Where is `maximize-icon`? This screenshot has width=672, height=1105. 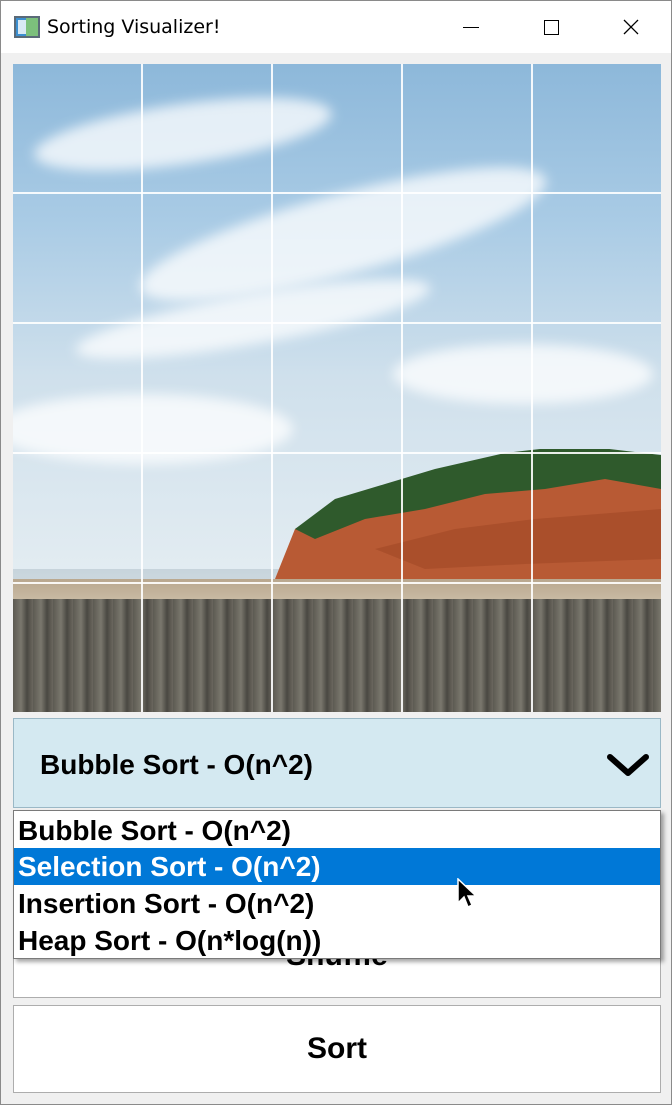 maximize-icon is located at coordinates (551, 27).